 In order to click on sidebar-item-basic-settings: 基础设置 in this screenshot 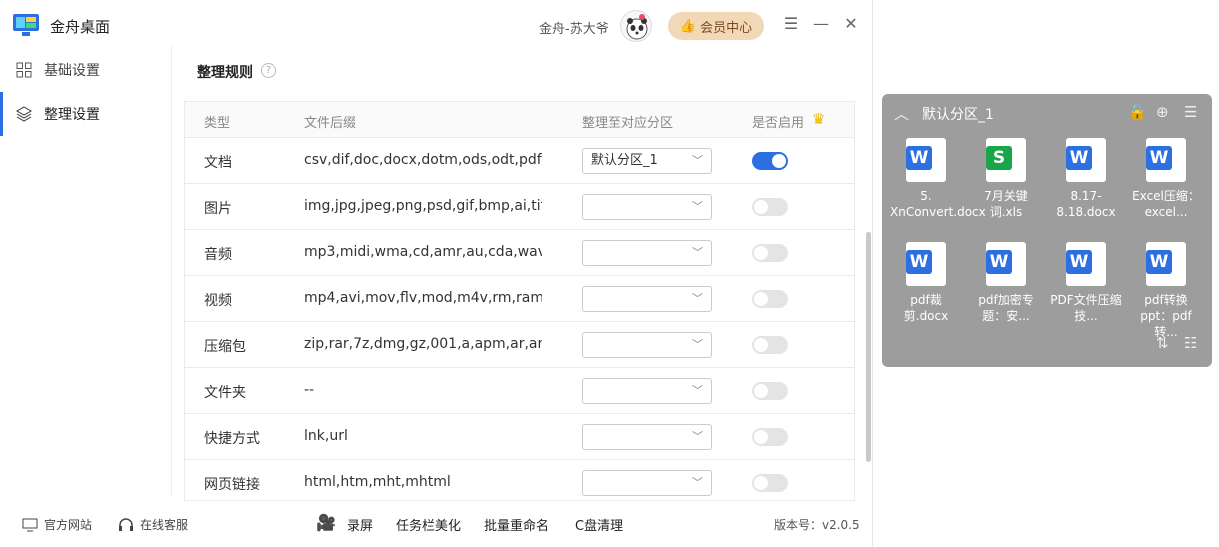, I will do `click(86, 70)`.